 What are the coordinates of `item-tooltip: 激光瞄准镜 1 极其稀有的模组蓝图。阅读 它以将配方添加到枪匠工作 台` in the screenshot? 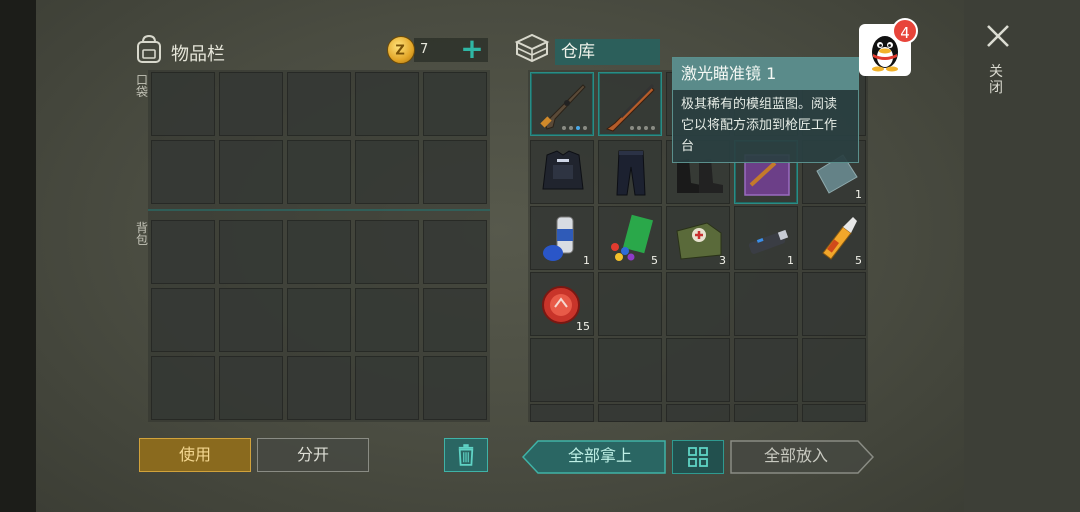 It's located at (765, 110).